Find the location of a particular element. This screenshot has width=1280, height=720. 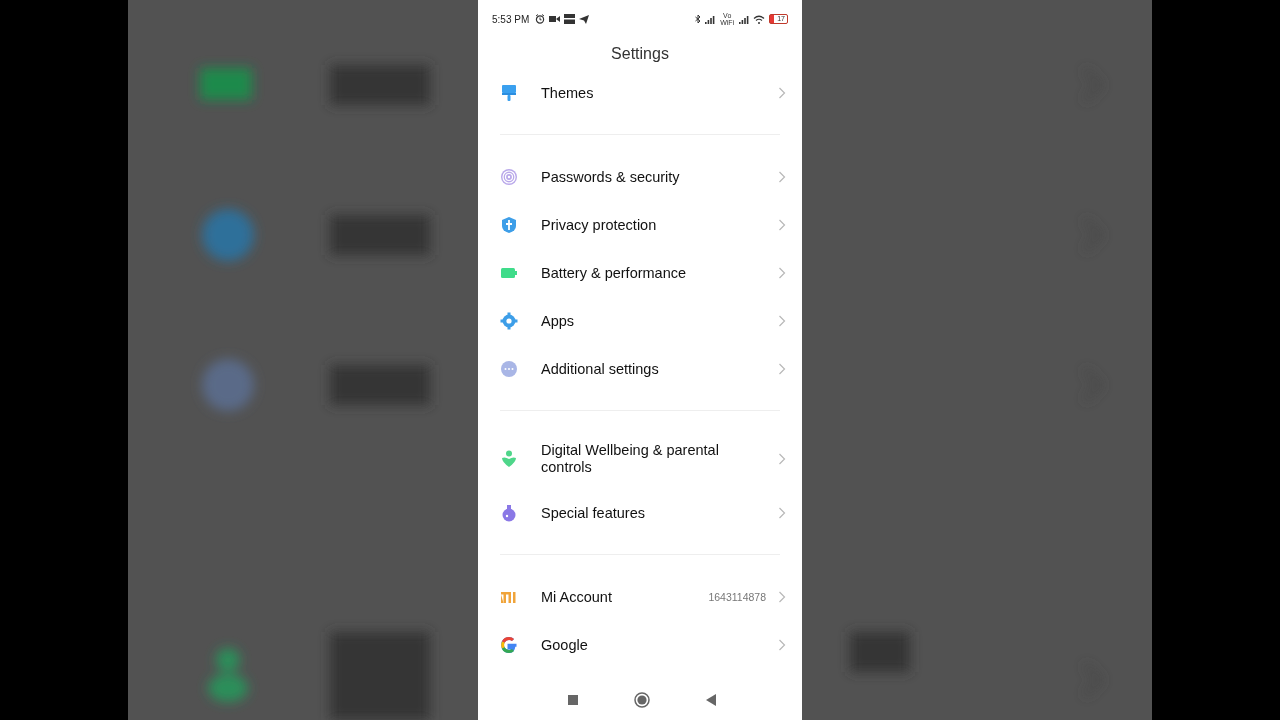

flask-icon is located at coordinates (509, 513).